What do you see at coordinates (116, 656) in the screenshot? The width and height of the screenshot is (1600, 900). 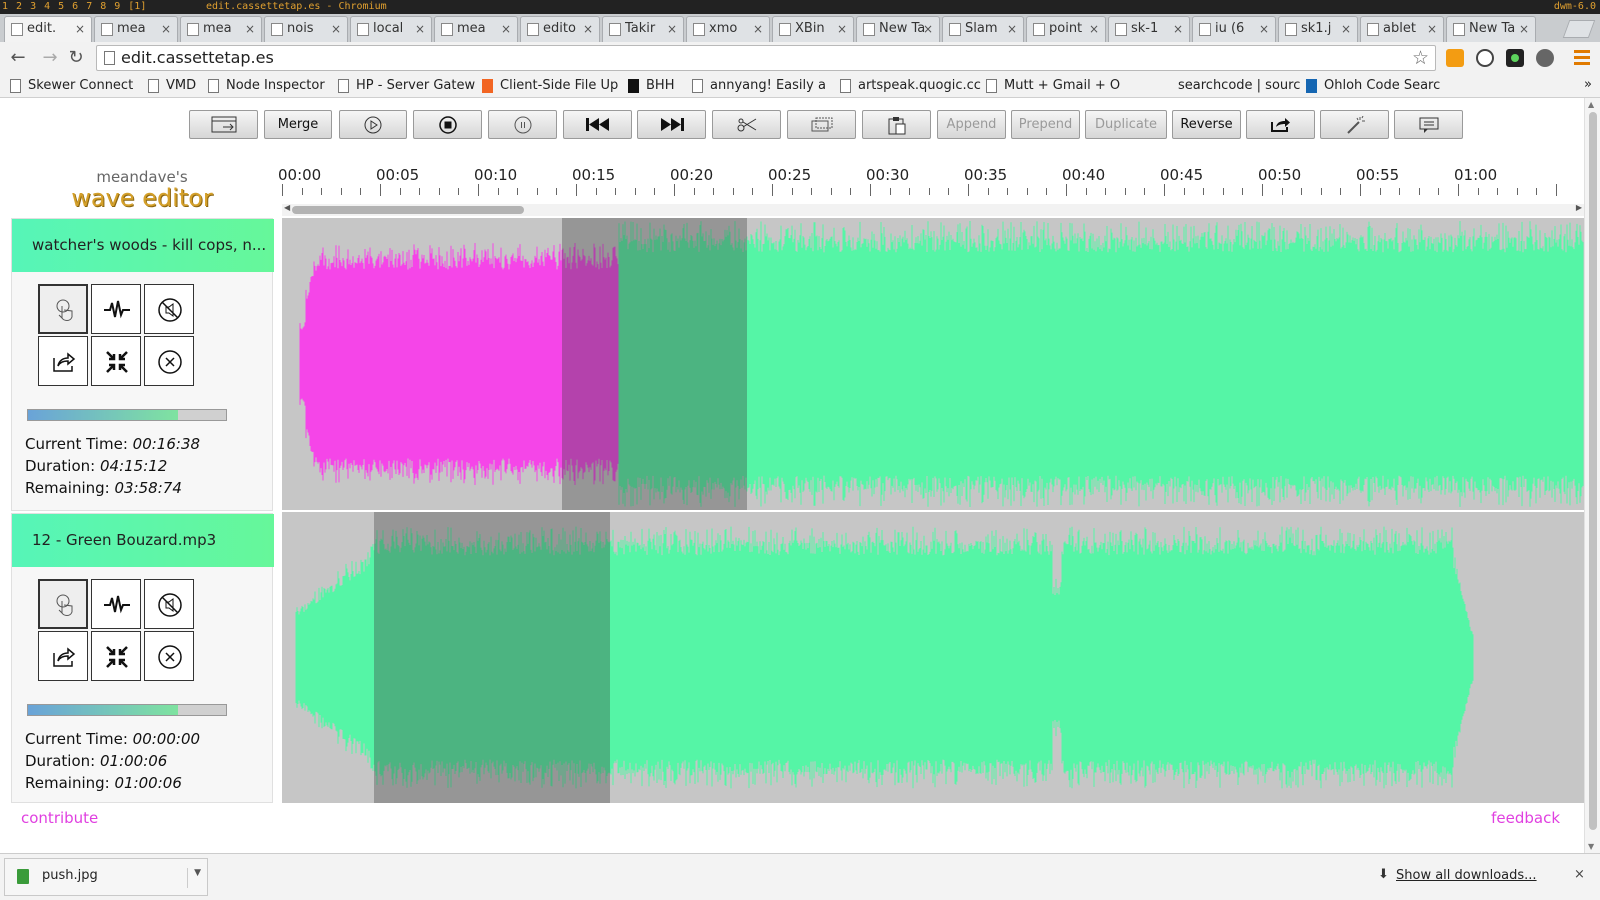 I see `collapse-button` at bounding box center [116, 656].